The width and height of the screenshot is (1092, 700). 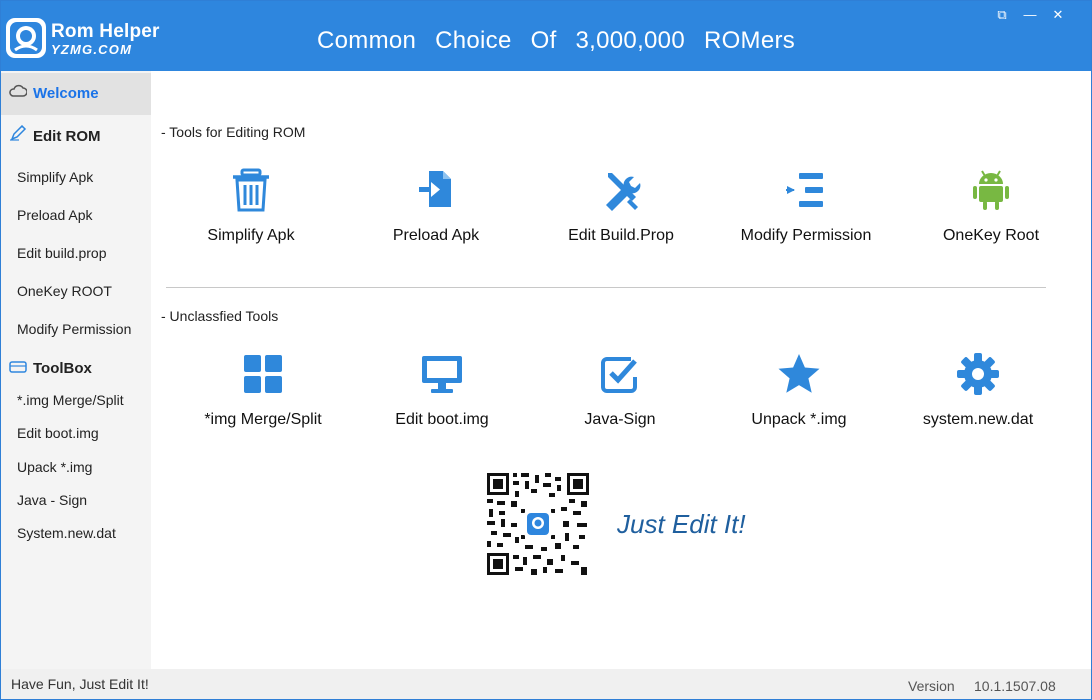 What do you see at coordinates (620, 419) in the screenshot?
I see `tool-label: Java-Sign` at bounding box center [620, 419].